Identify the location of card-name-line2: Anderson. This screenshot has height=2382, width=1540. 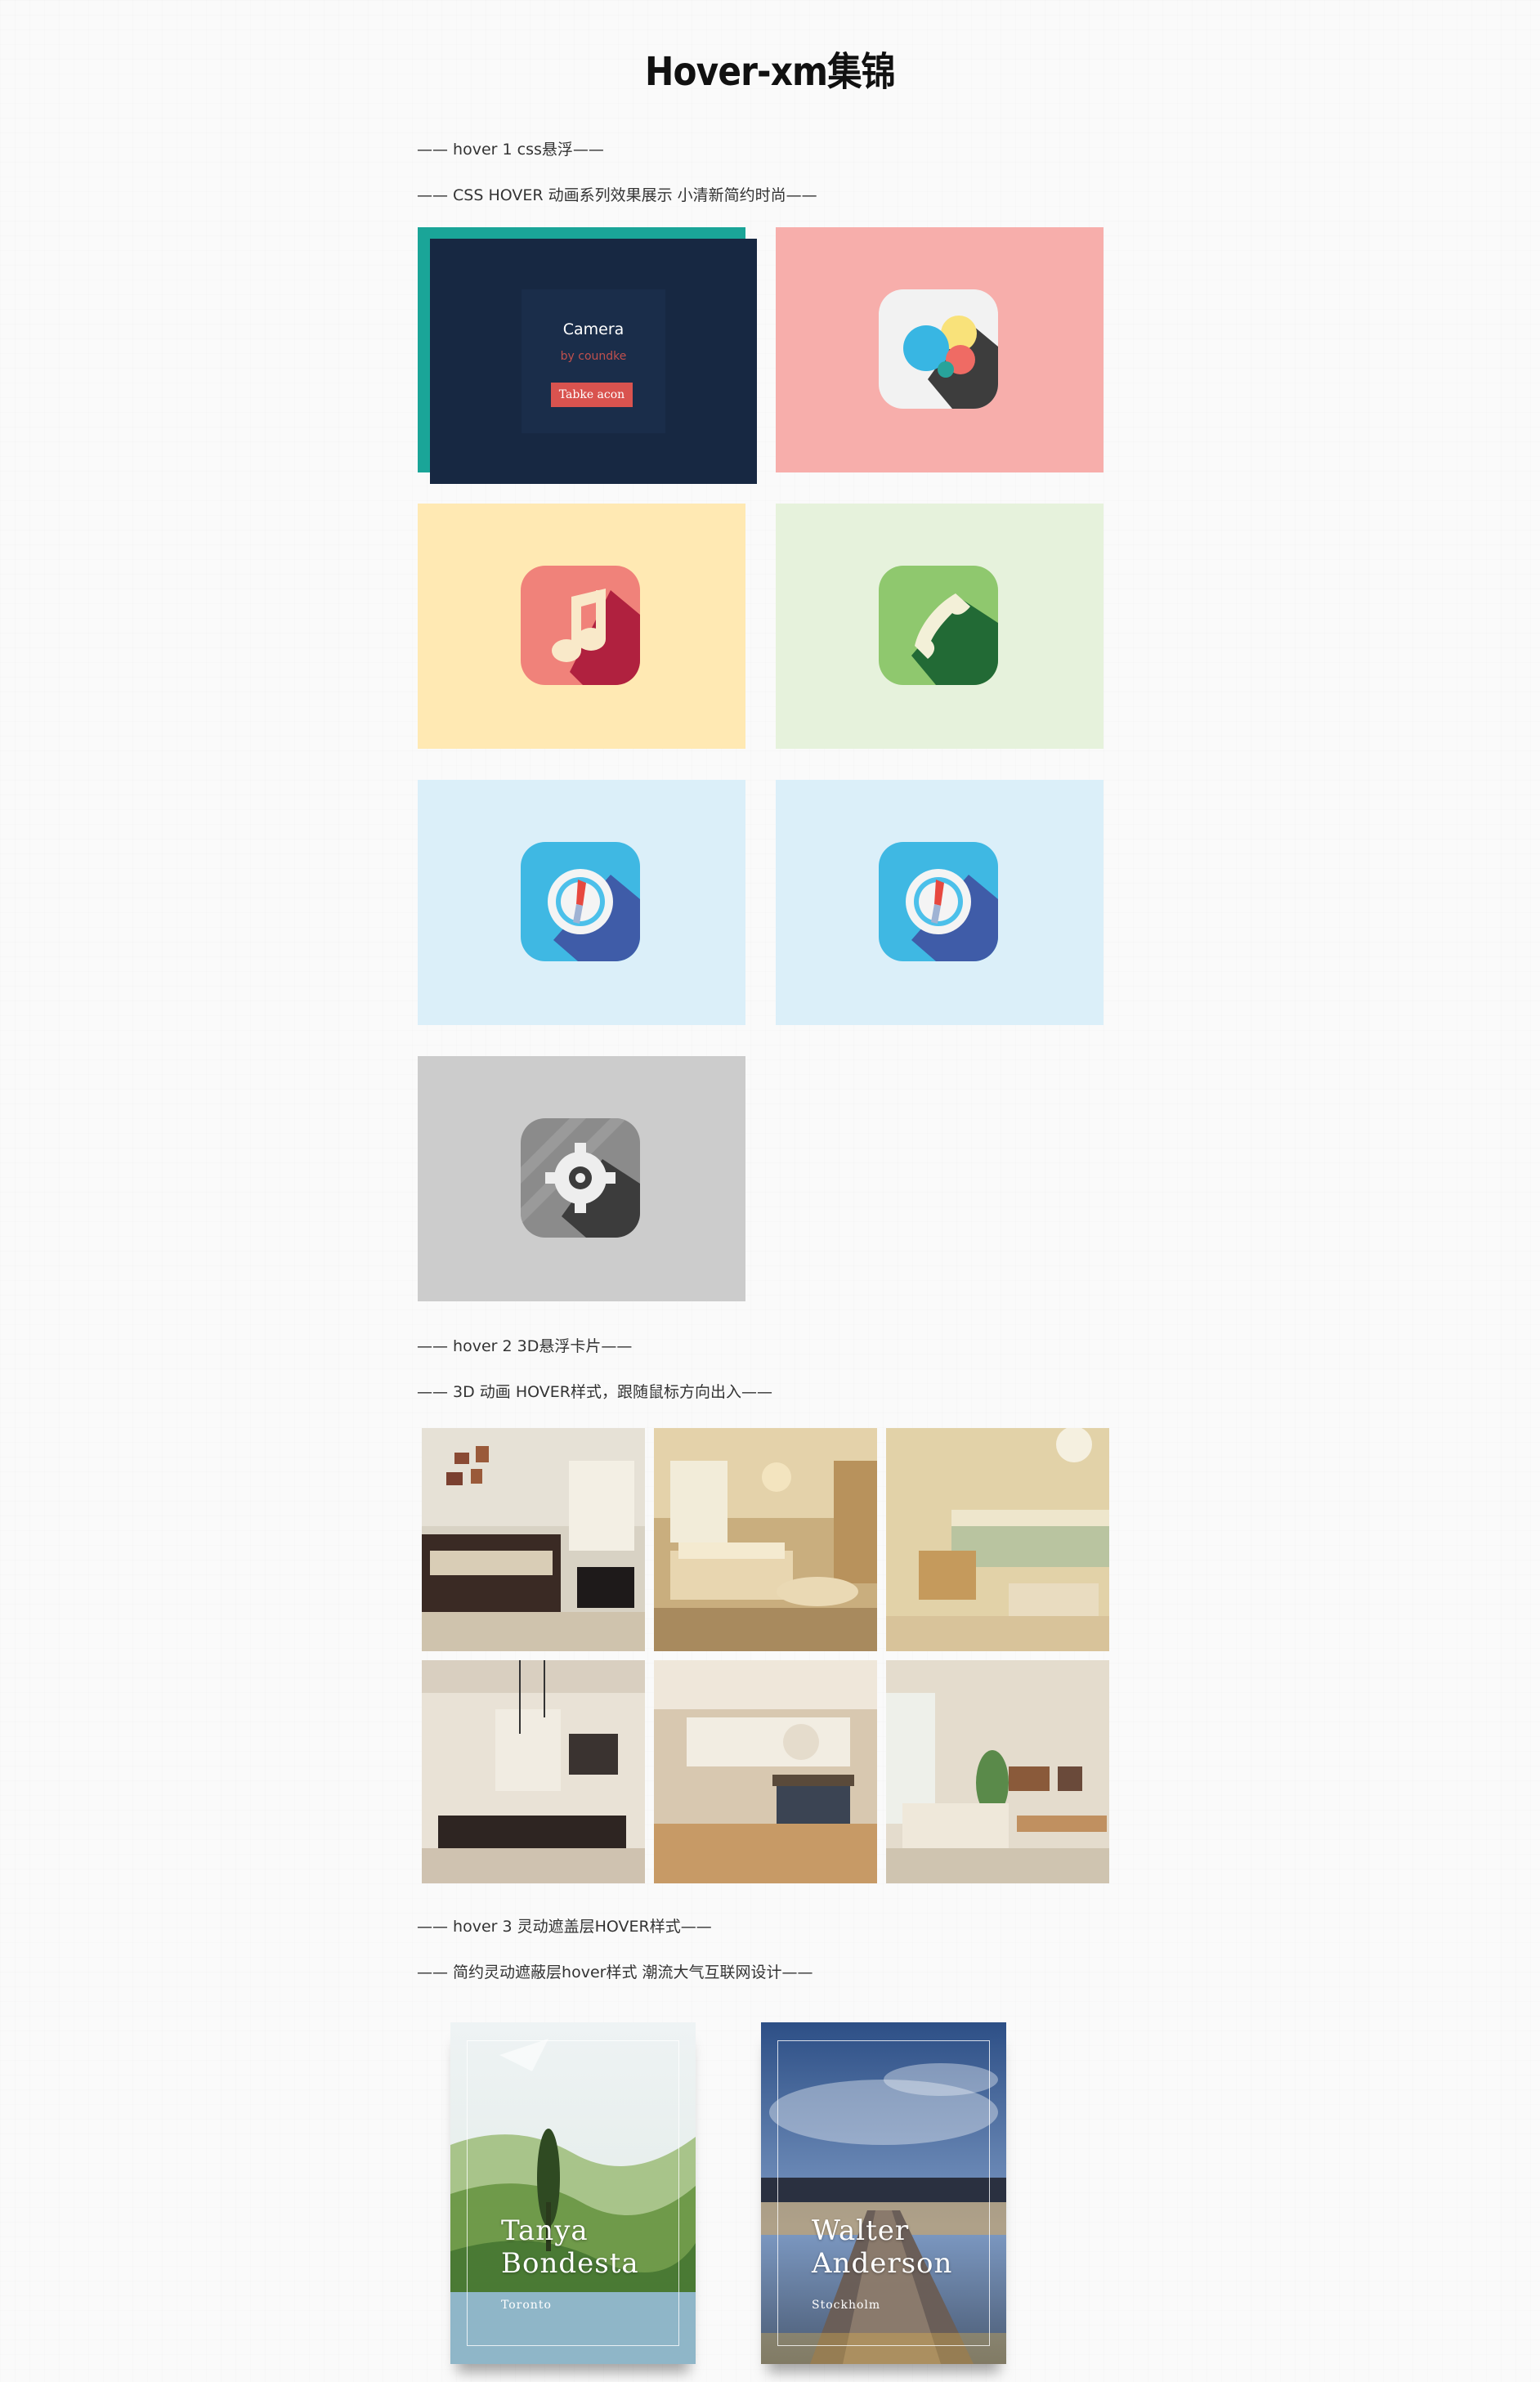
(882, 2263).